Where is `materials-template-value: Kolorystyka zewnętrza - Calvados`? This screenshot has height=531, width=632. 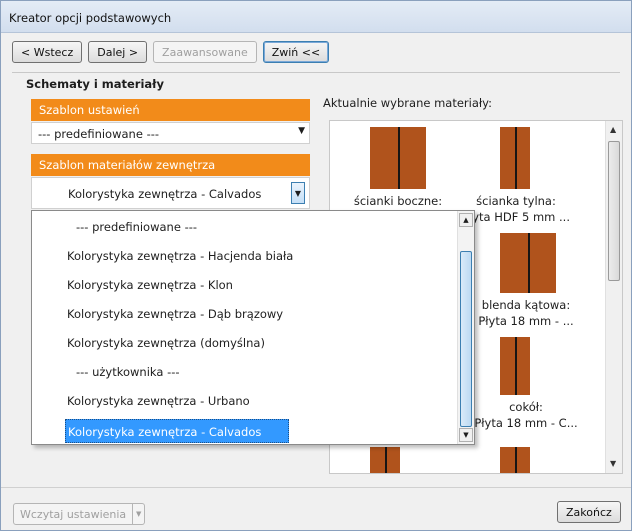
materials-template-value: Kolorystyka zewnętrza - Calvados is located at coordinates (165, 194).